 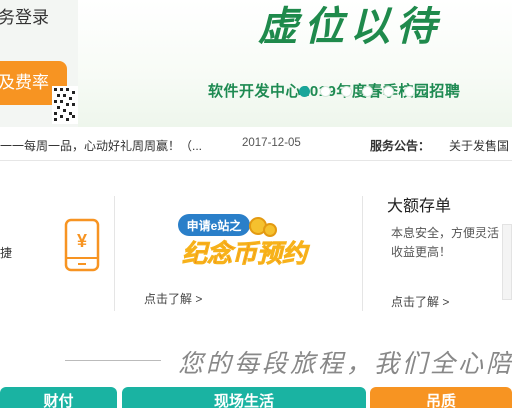 I want to click on tab-finance: 财付, so click(x=58, y=397).